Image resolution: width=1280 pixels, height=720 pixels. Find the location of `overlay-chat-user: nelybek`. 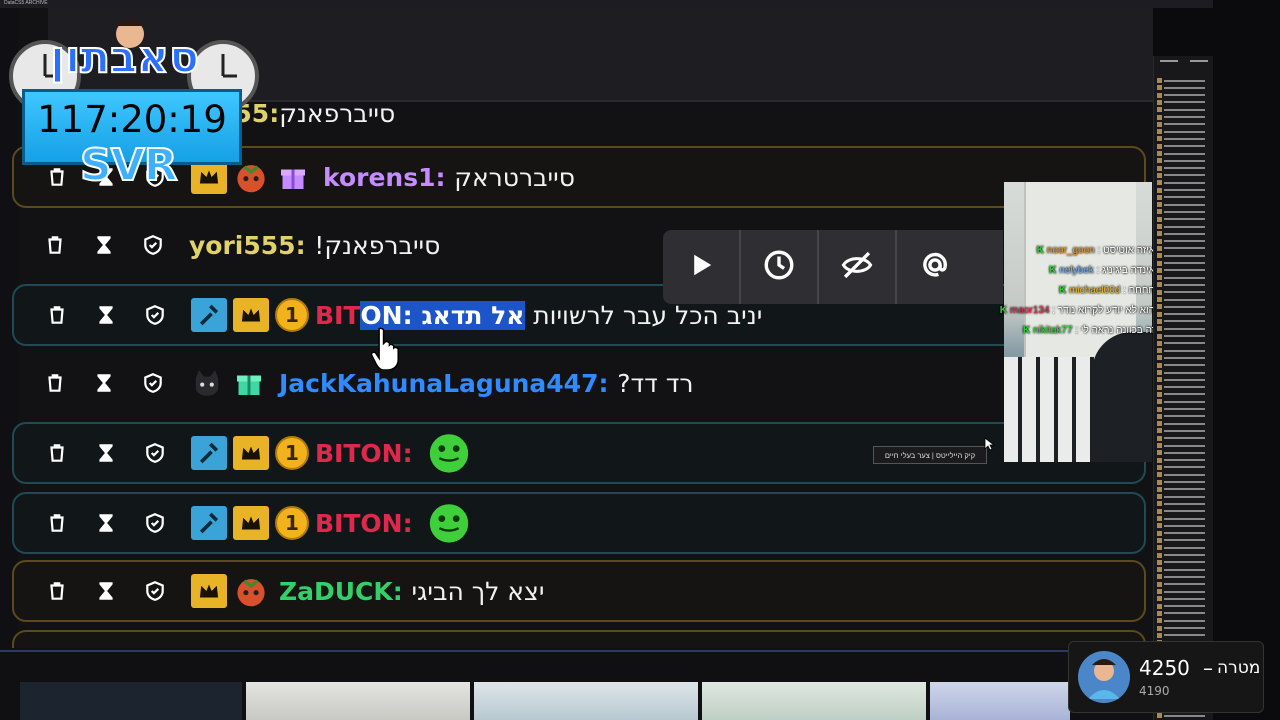

overlay-chat-user: nelybek is located at coordinates (1076, 270).